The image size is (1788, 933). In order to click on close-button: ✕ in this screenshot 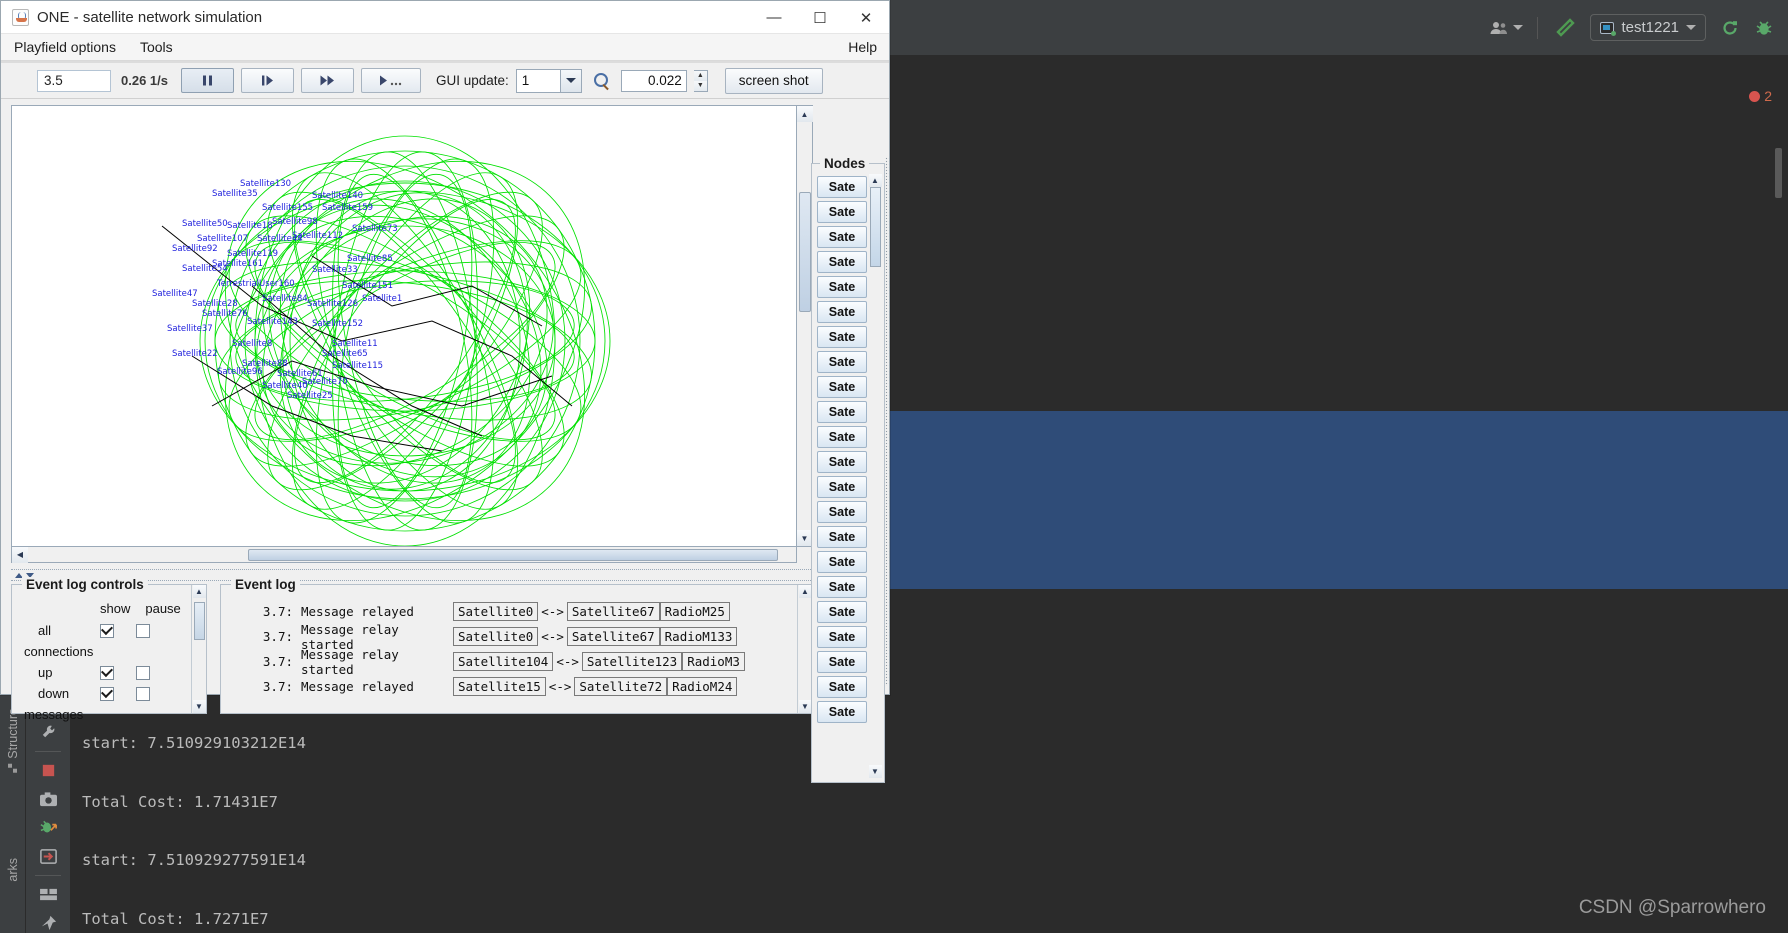, I will do `click(866, 17)`.